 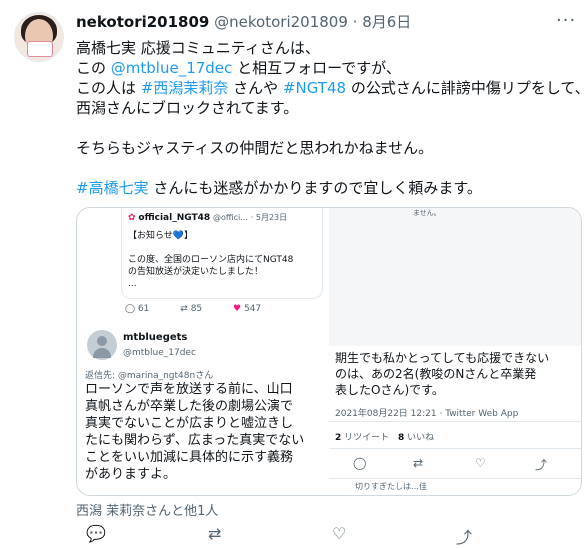 What do you see at coordinates (466, 88) in the screenshot?
I see `tweet-text-segment: の公式さんに誹謗中傷リプをして、` at bounding box center [466, 88].